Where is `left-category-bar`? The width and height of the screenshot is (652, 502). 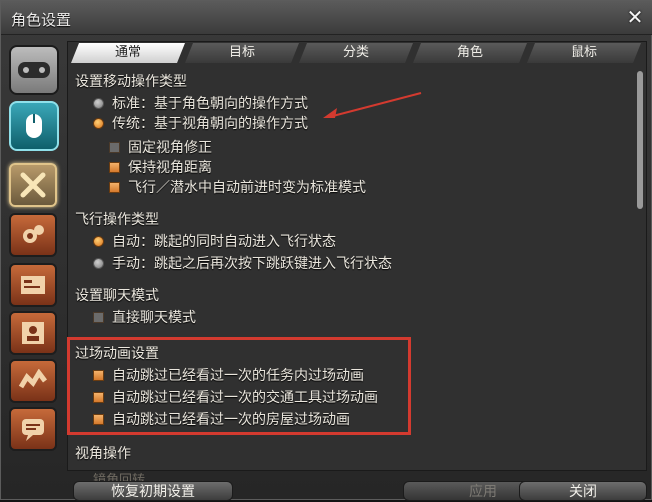 left-category-bar is located at coordinates (35, 246).